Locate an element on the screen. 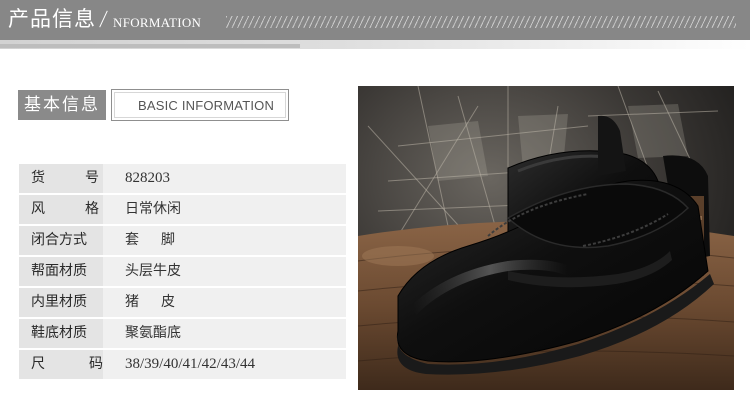  spec-value: 38/39/40/41/42/43/44 is located at coordinates (190, 364).